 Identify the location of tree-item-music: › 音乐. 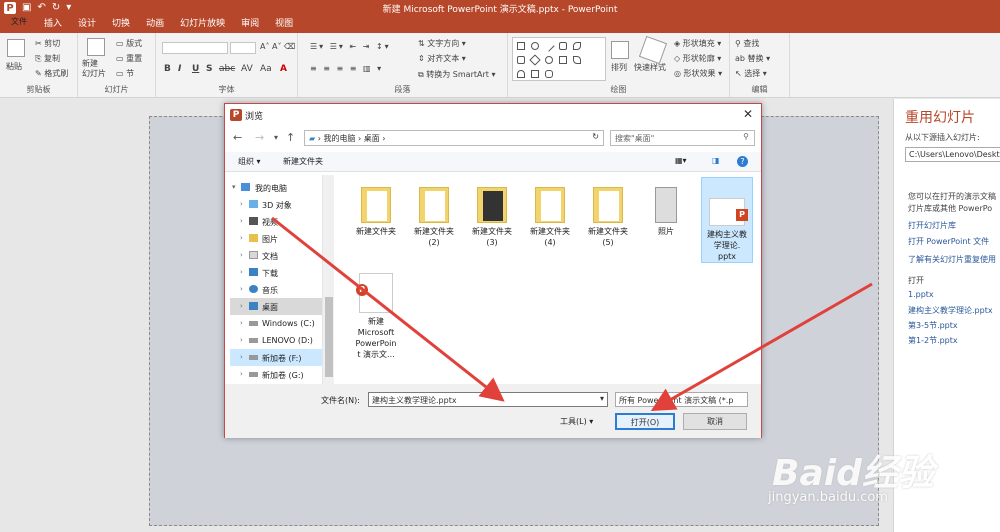
(280, 289).